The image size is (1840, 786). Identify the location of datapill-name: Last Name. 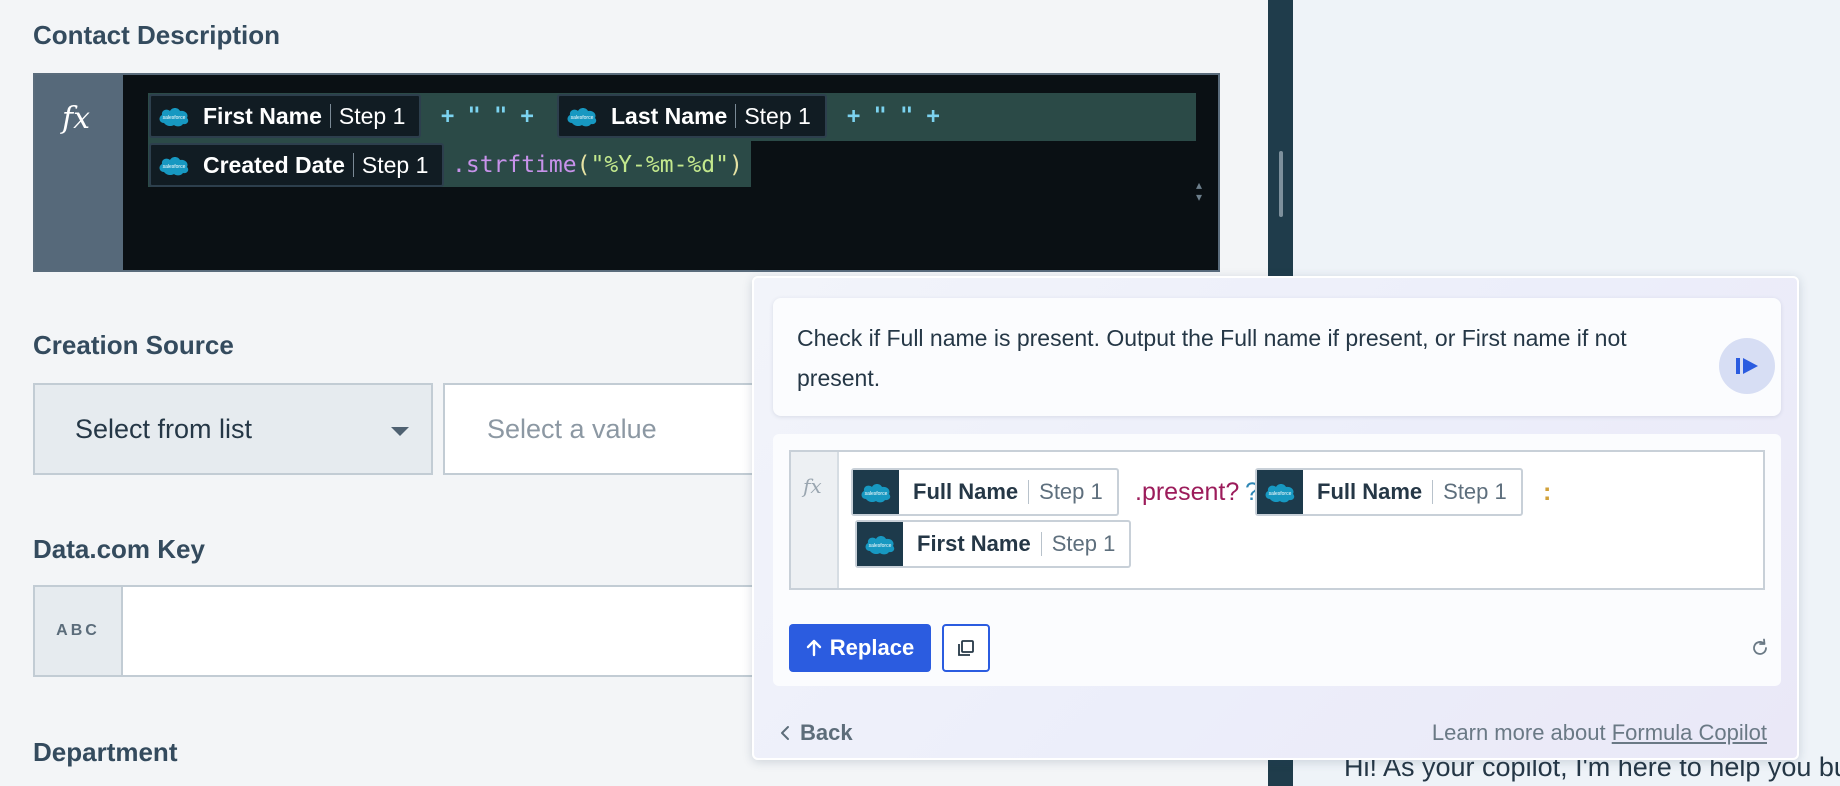
(669, 115).